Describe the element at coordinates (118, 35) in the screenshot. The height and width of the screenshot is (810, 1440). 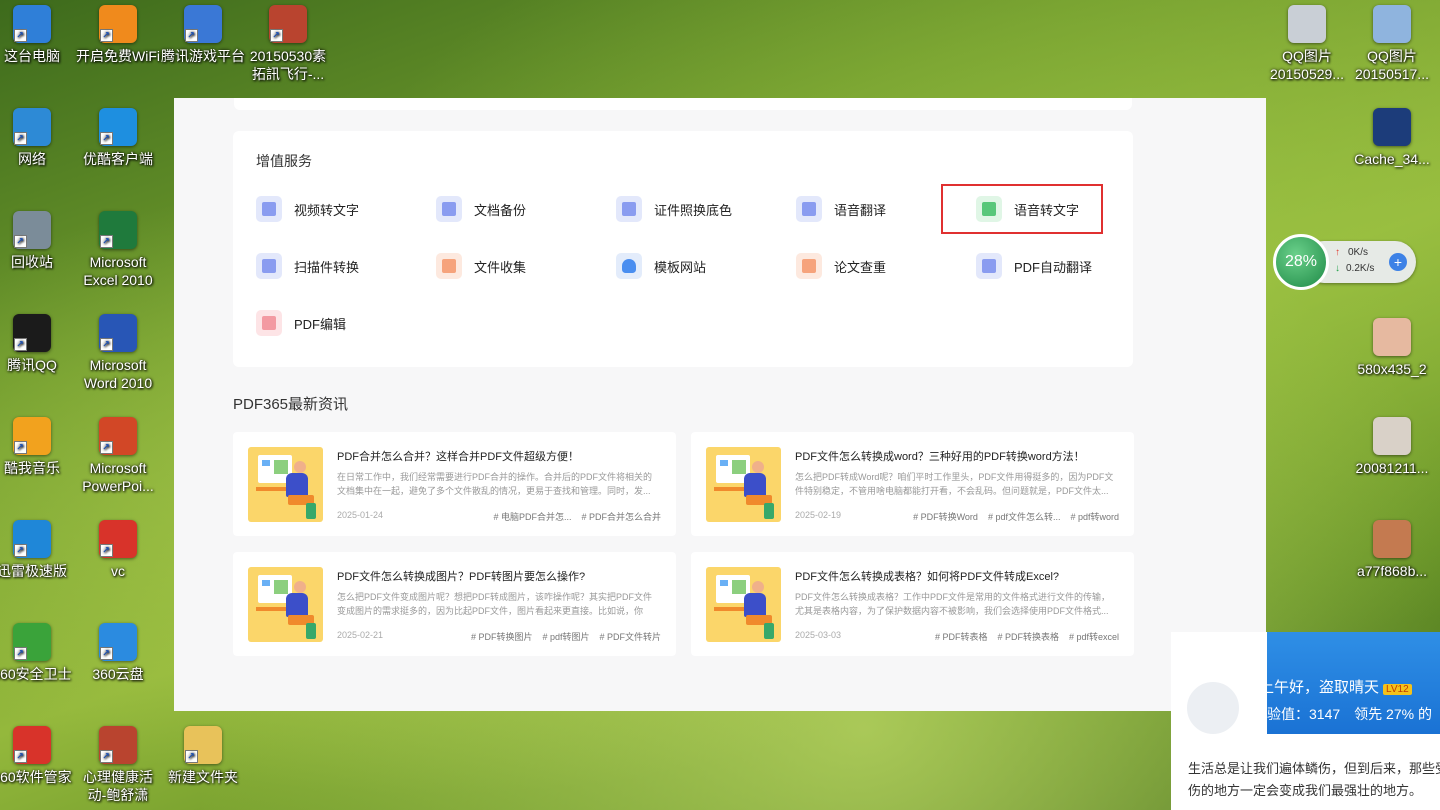
I see `desktop-icon-left-1: 开启免费WiFi` at that location.